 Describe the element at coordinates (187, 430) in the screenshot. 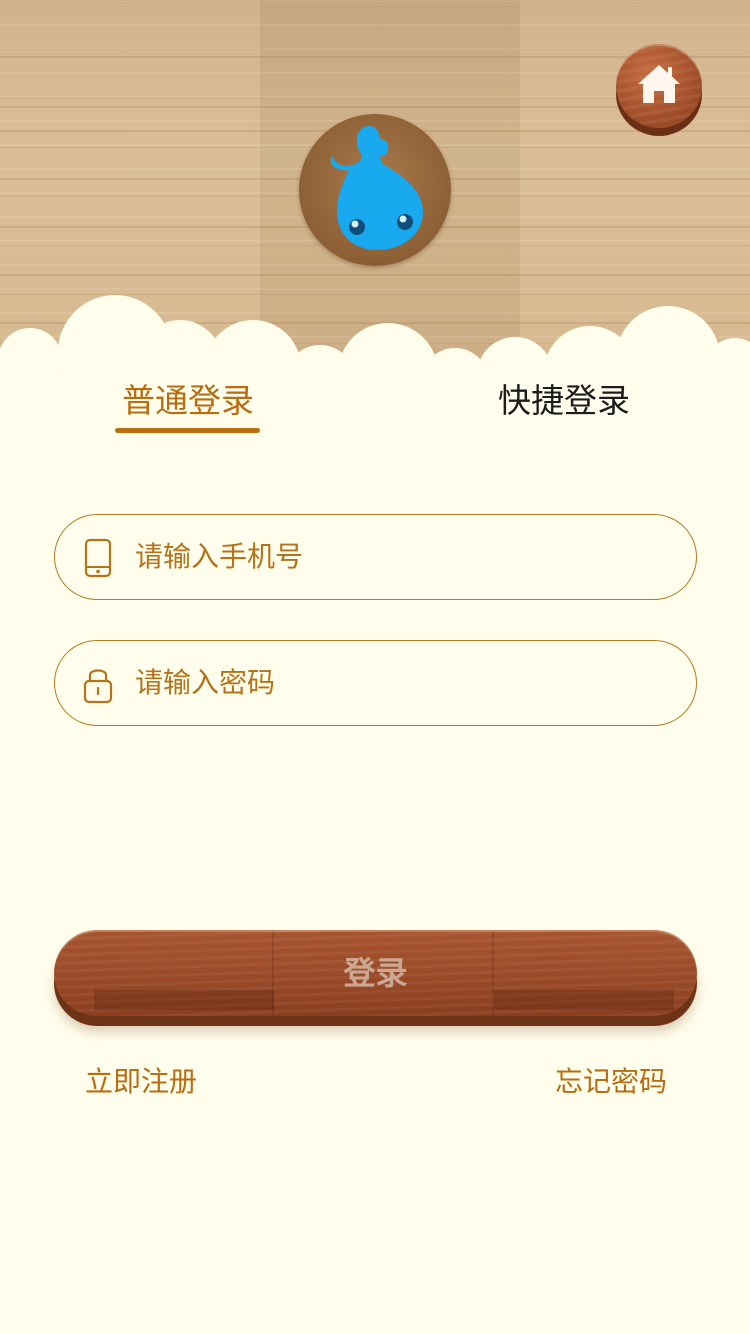

I see `active-tab-indicator` at that location.